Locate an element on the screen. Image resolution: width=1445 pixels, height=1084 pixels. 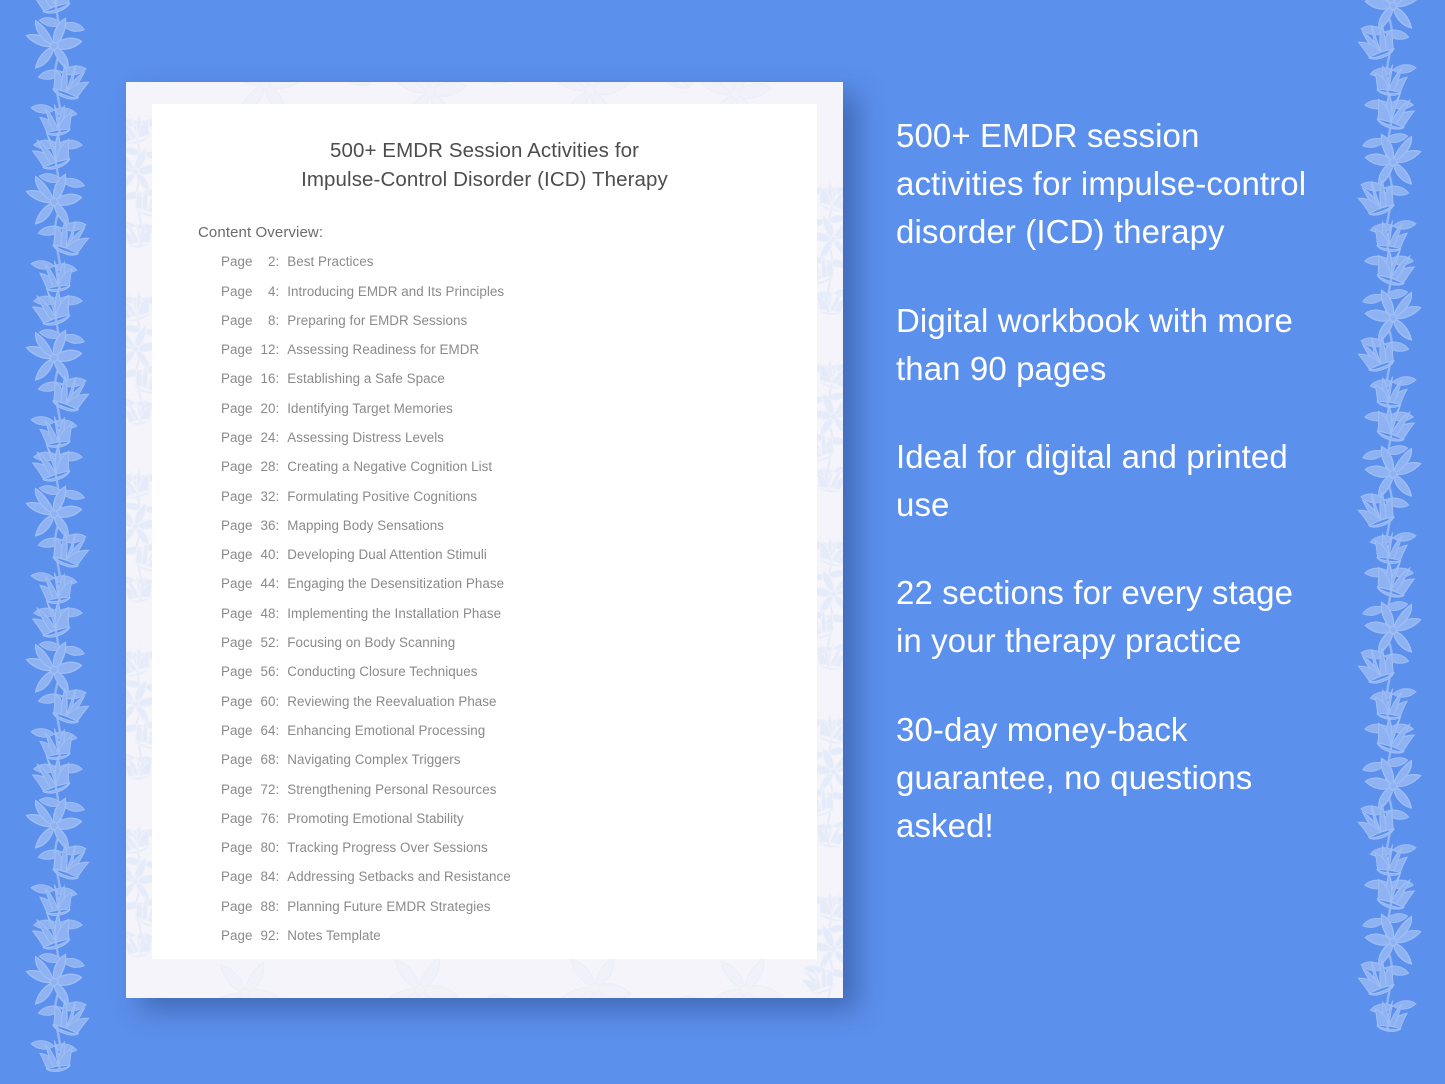
toc-page-number: 52 is located at coordinates (268, 643).